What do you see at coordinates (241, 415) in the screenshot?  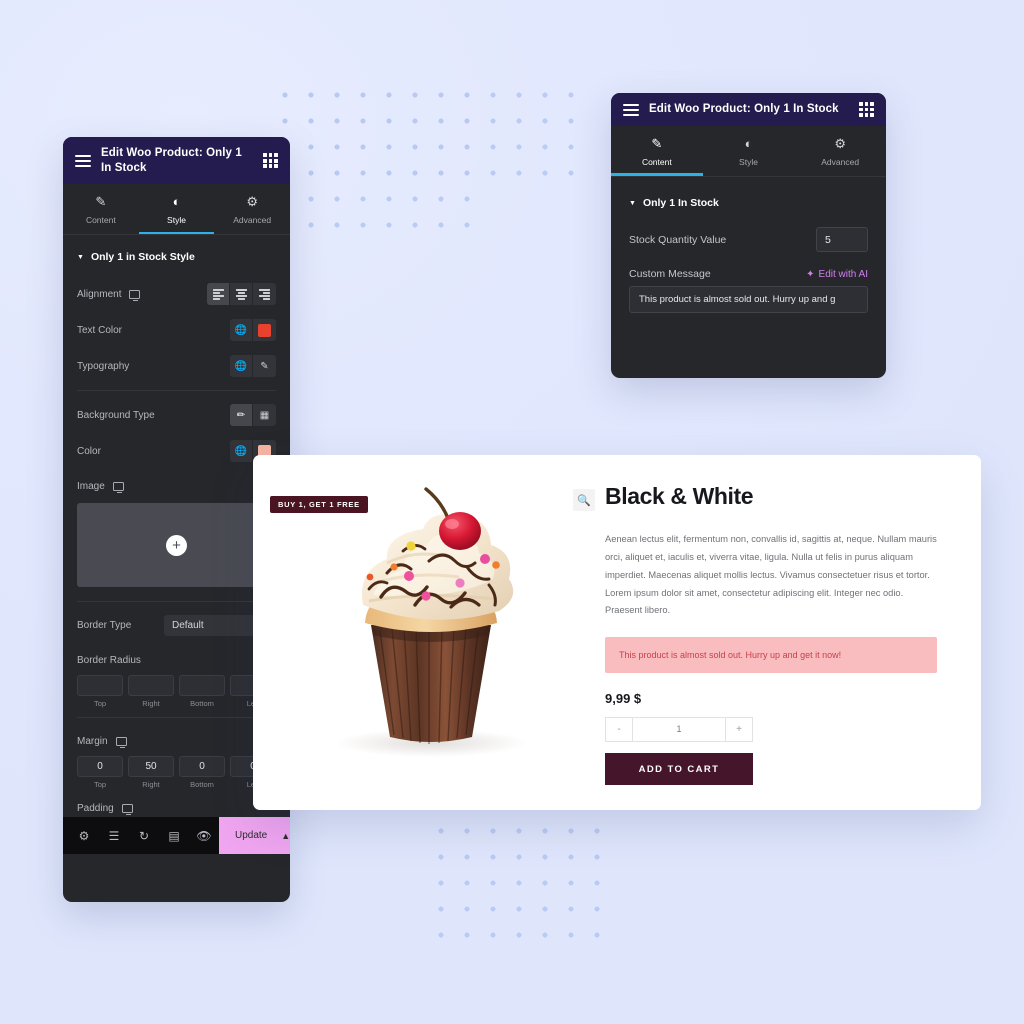 I see `classic-brush-button: ✏` at bounding box center [241, 415].